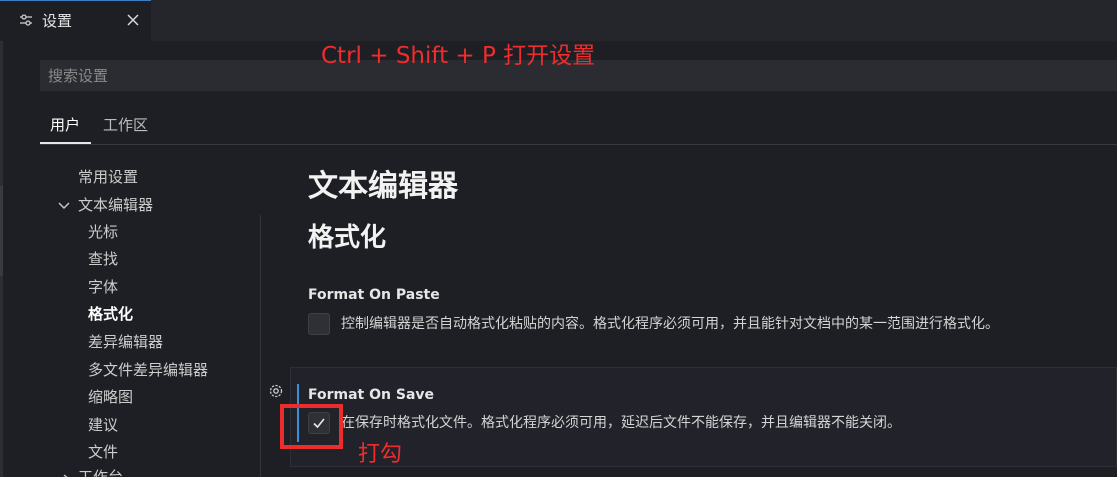  Describe the element at coordinates (578, 144) in the screenshot. I see `divider` at that location.